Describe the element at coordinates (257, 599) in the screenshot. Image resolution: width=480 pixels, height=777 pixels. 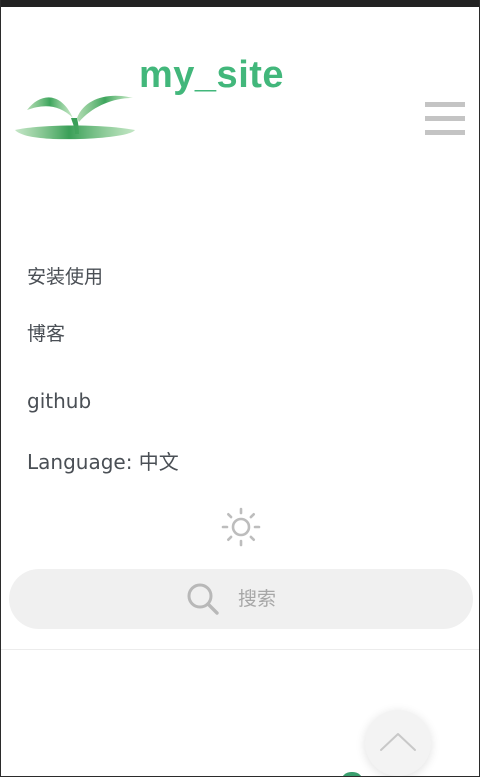
I see `search-placeholder: 搜索` at that location.